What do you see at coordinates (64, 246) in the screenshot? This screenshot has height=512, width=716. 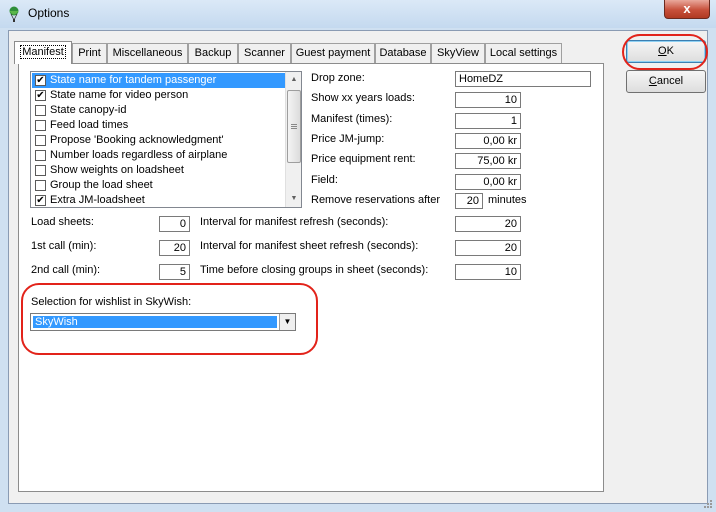 I see `first-call-label: 1st call (min):` at bounding box center [64, 246].